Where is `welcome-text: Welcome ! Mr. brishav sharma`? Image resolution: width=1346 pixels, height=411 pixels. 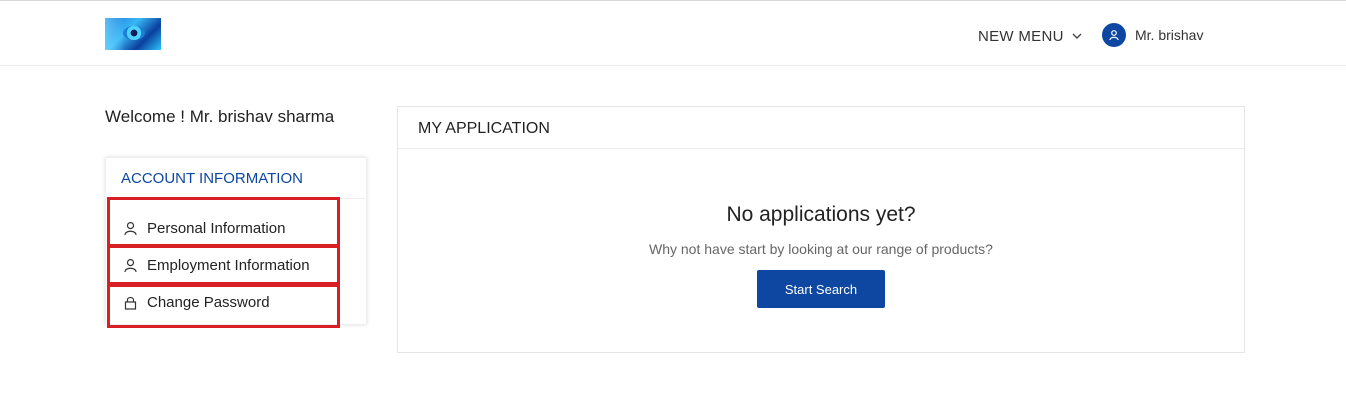 welcome-text: Welcome ! Mr. brishav sharma is located at coordinates (220, 116).